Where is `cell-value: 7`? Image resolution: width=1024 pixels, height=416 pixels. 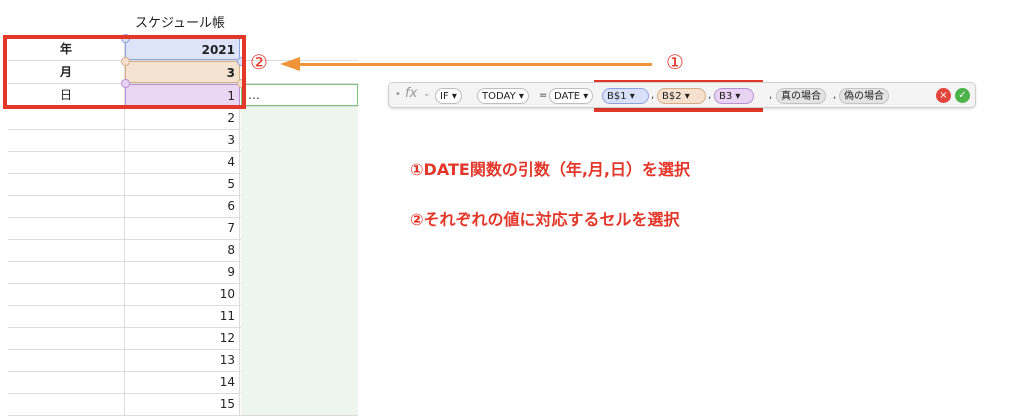
cell-value: 7 is located at coordinates (182, 228).